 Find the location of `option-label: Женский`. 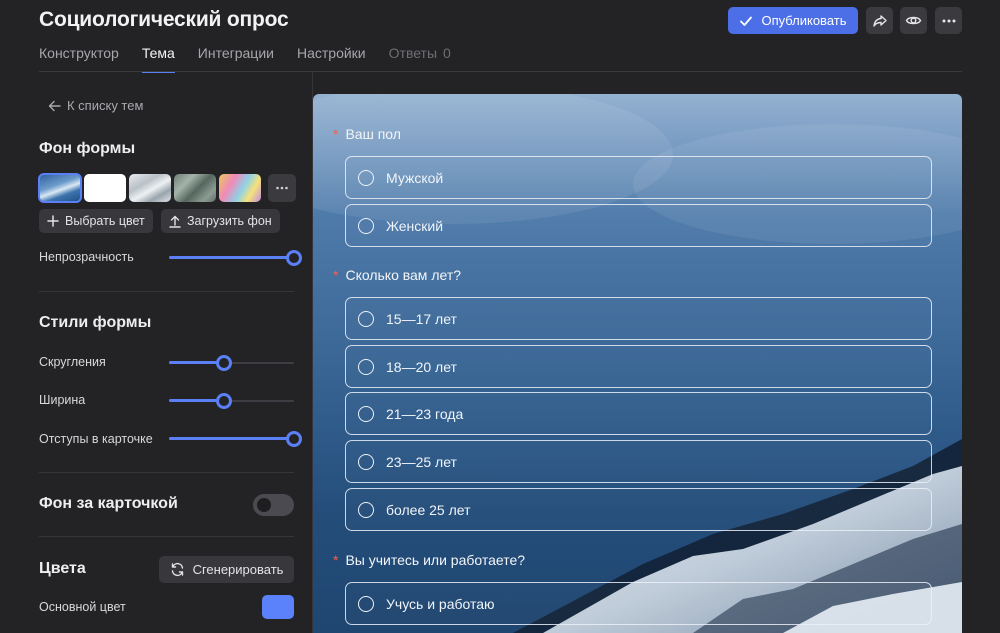

option-label: Женский is located at coordinates (415, 225).